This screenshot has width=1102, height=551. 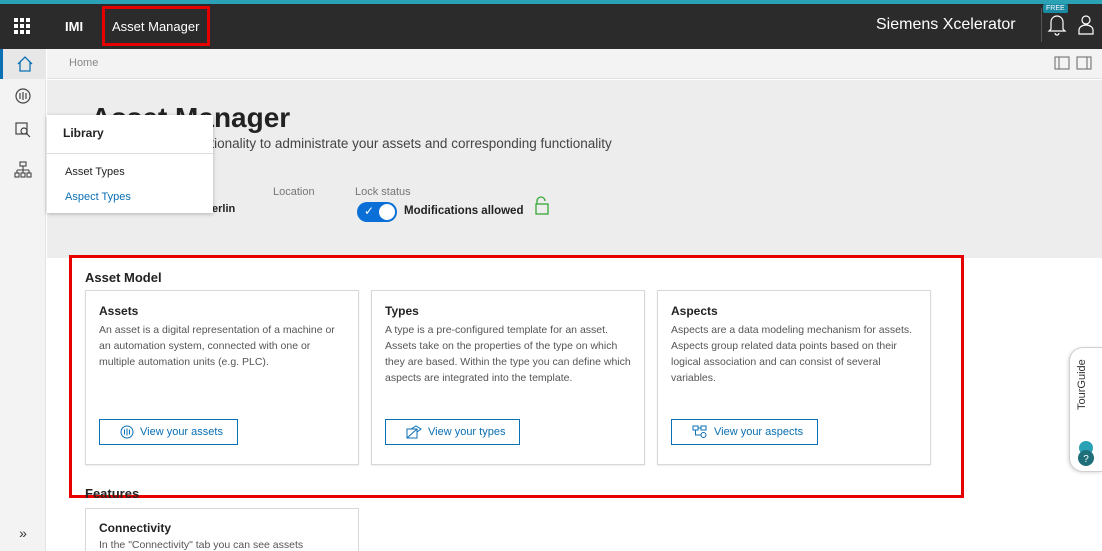 What do you see at coordinates (83, 133) in the screenshot?
I see `library-menu-title: Library` at bounding box center [83, 133].